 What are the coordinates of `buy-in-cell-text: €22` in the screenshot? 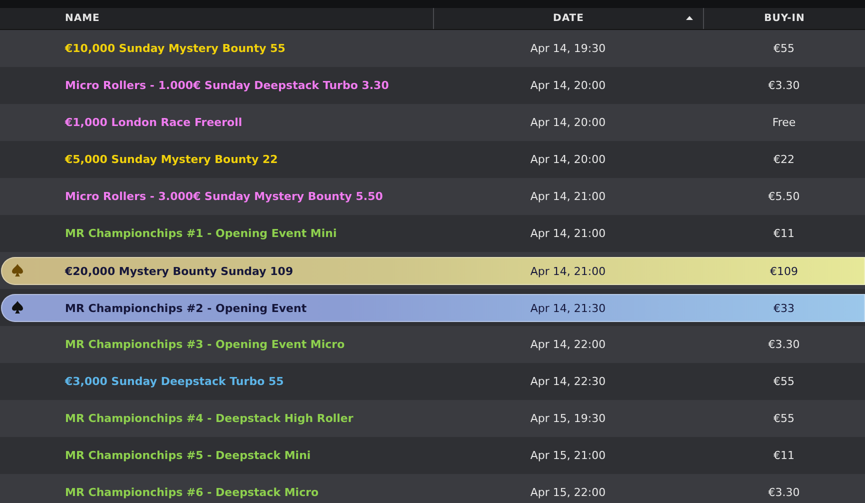 It's located at (784, 159).